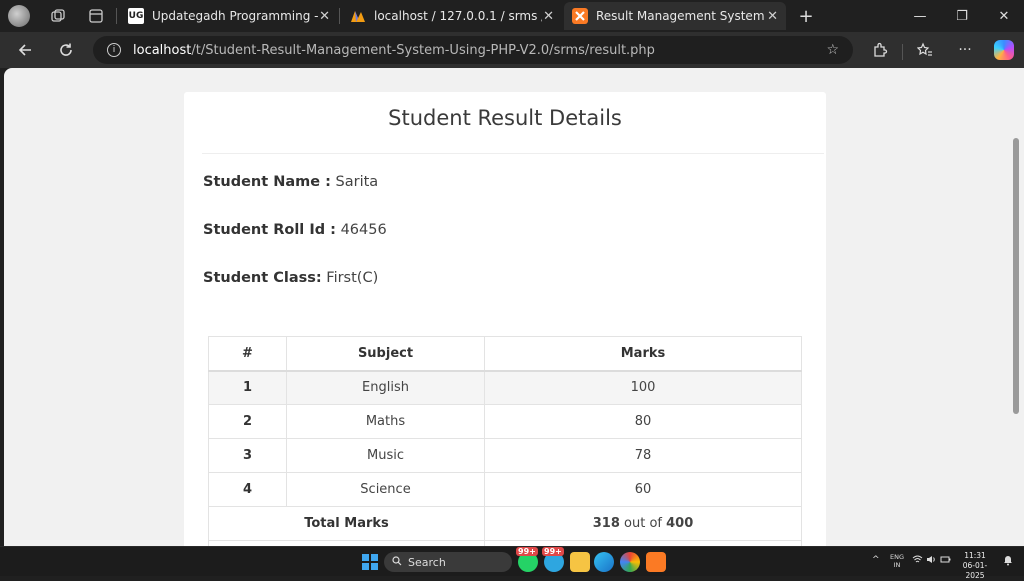  I want to click on vertical-tabs-icon, so click(96, 16).